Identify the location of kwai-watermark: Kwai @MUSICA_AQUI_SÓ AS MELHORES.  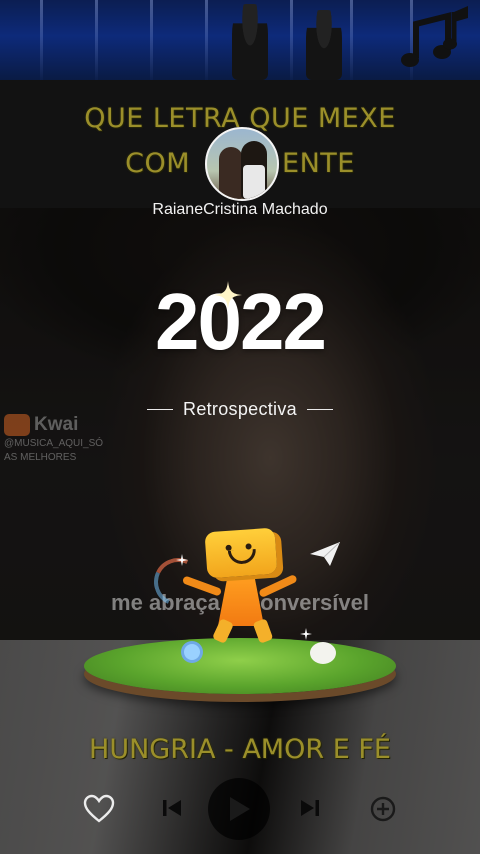
(53, 439).